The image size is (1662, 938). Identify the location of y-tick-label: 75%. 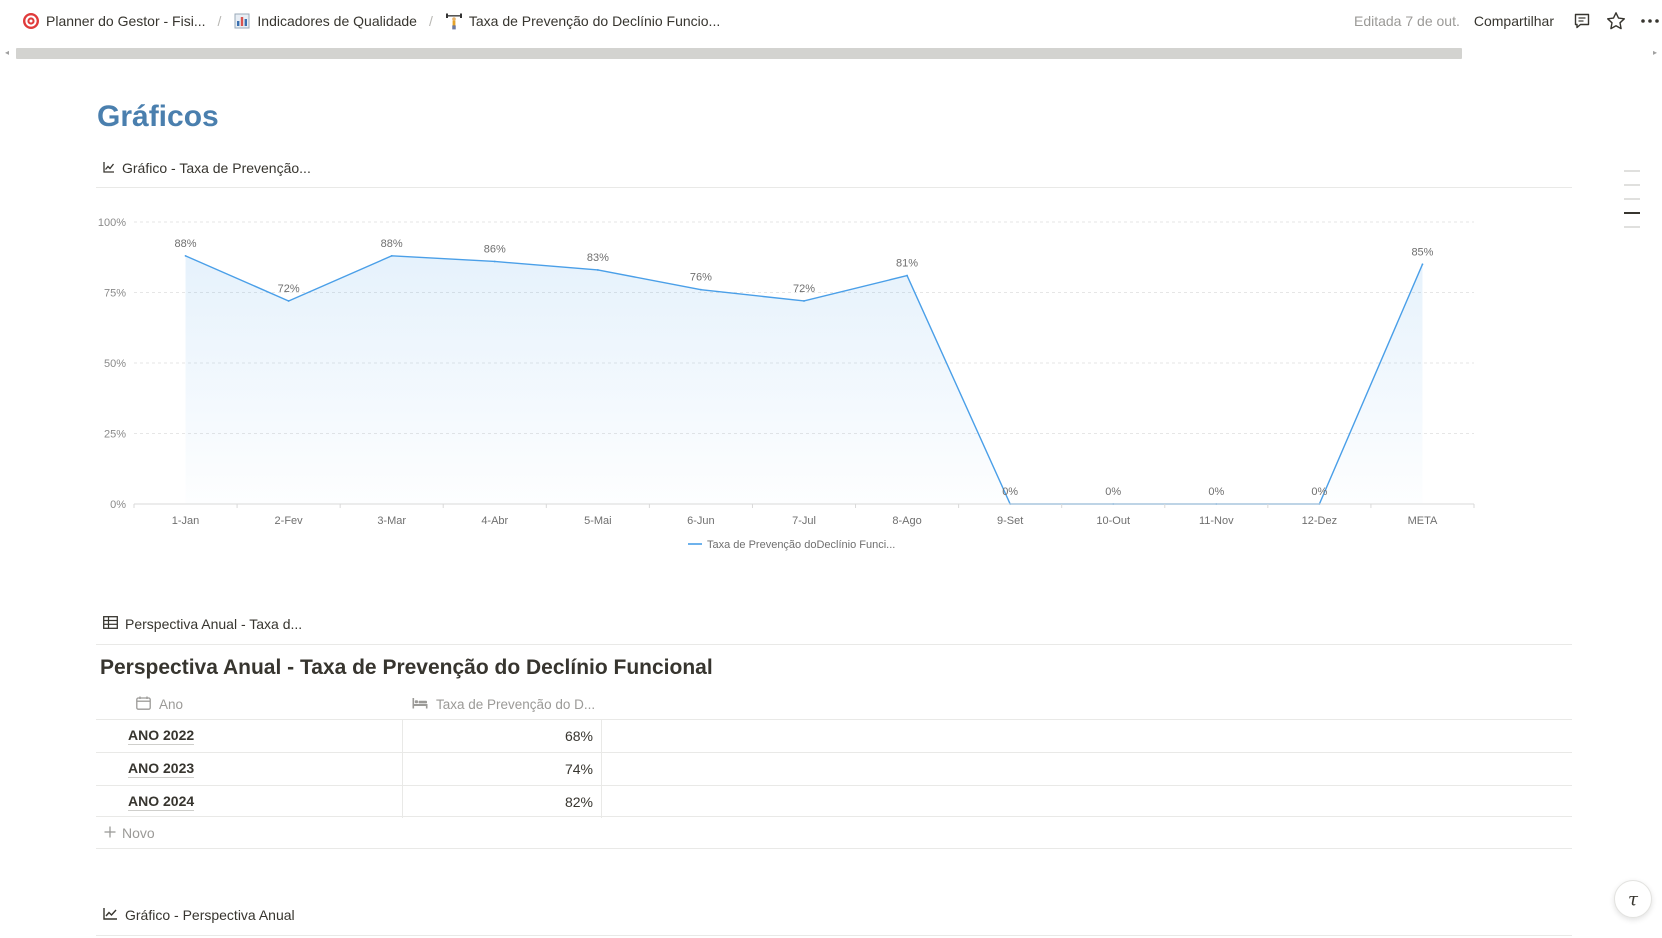
(115, 294).